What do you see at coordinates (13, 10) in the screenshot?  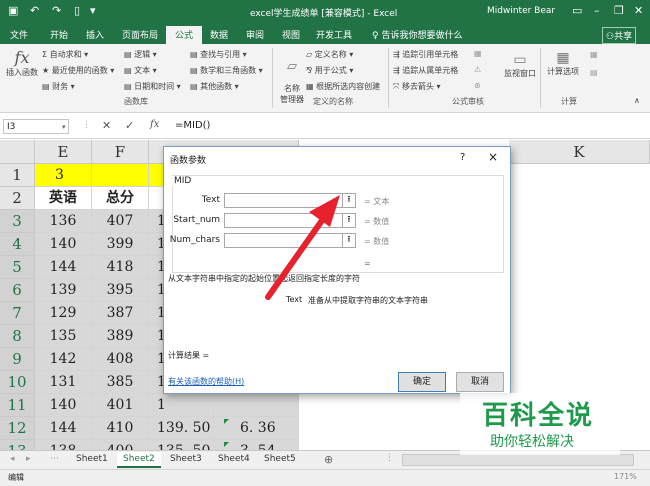 I see `save-icon: ▣` at bounding box center [13, 10].